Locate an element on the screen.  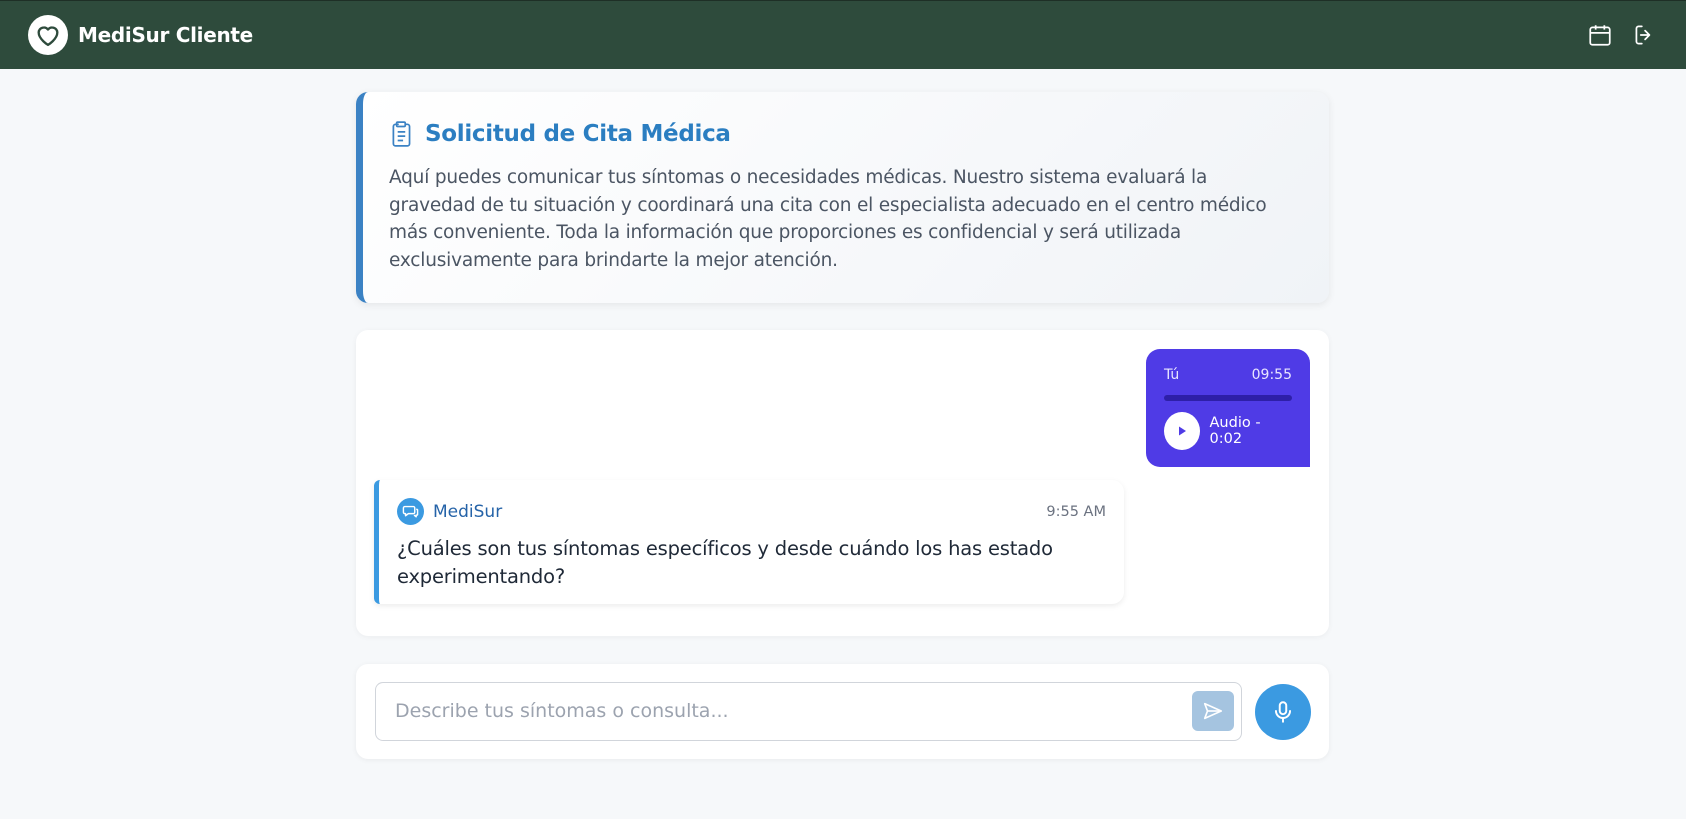
calendar-icon is located at coordinates (1600, 35).